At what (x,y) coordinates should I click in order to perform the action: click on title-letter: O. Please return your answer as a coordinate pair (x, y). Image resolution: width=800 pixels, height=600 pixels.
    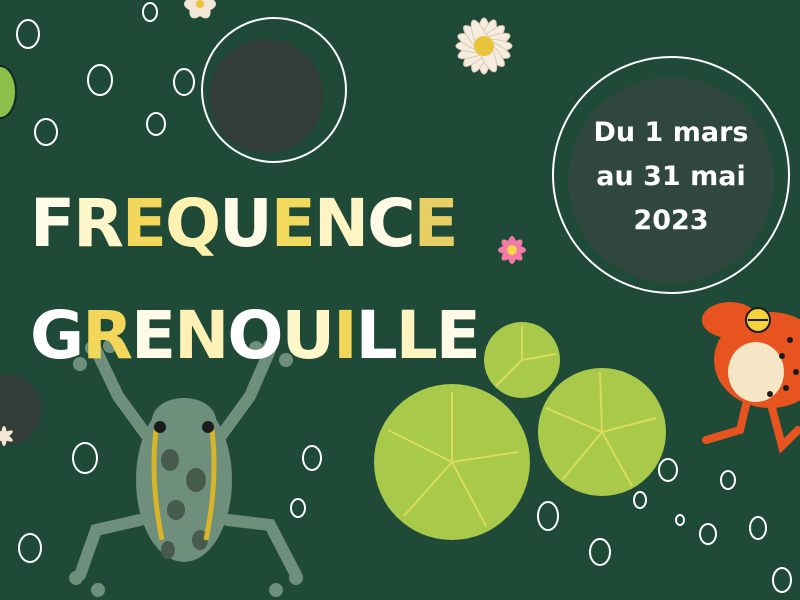
    Looking at the image, I should click on (255, 335).